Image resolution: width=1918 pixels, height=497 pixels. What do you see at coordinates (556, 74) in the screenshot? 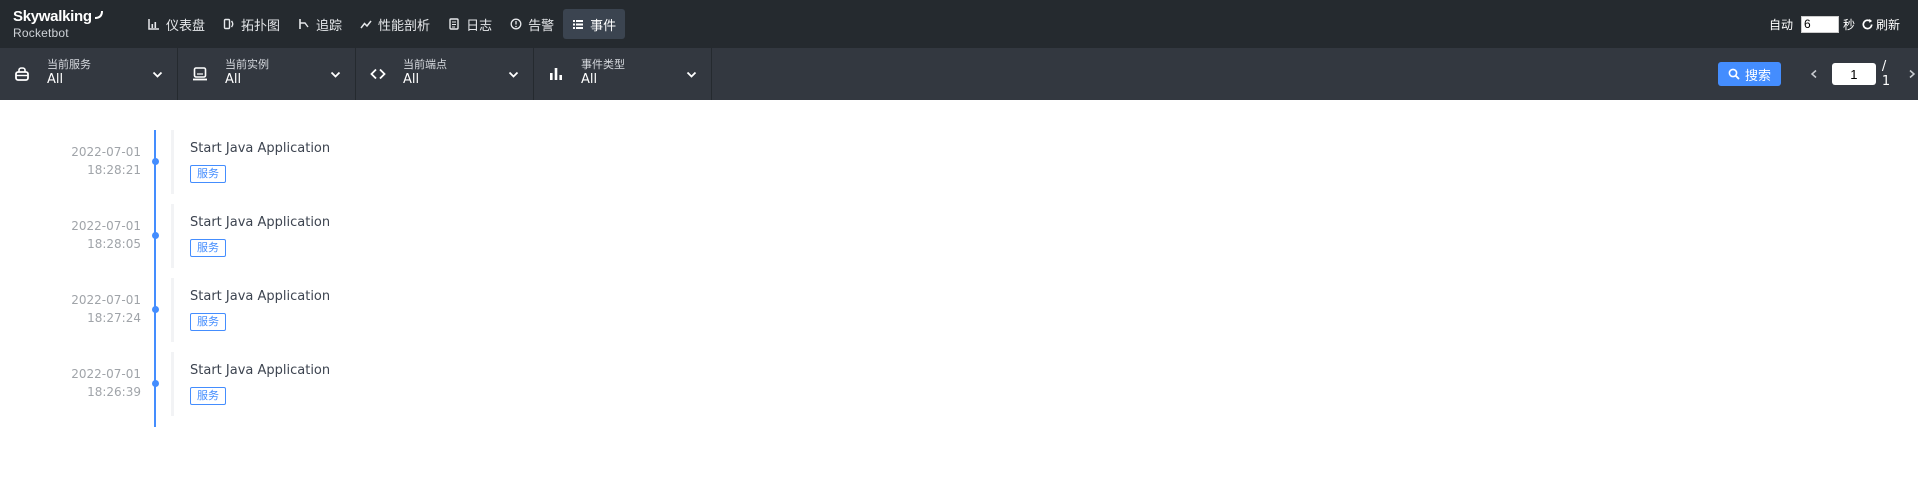
I see `event-type-icon` at bounding box center [556, 74].